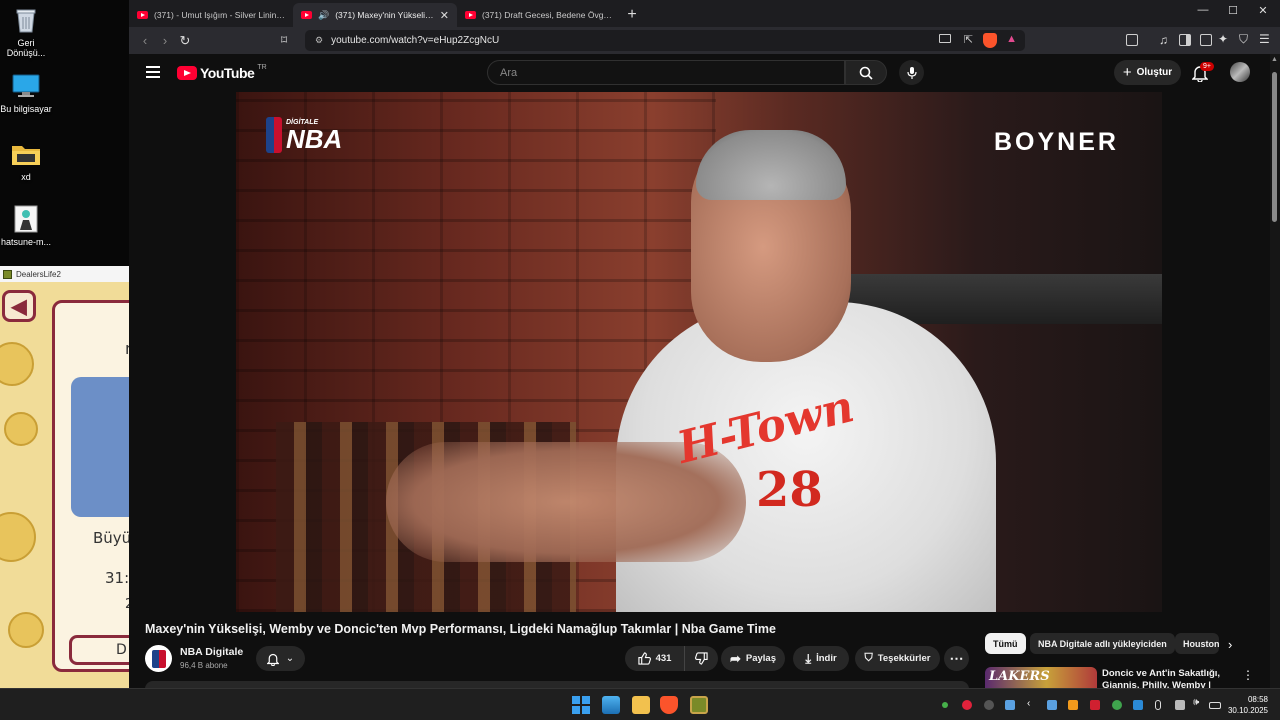 This screenshot has height=720, width=1280. Describe the element at coordinates (1248, 675) in the screenshot. I see `more-vertical-icon: ⋮` at that location.